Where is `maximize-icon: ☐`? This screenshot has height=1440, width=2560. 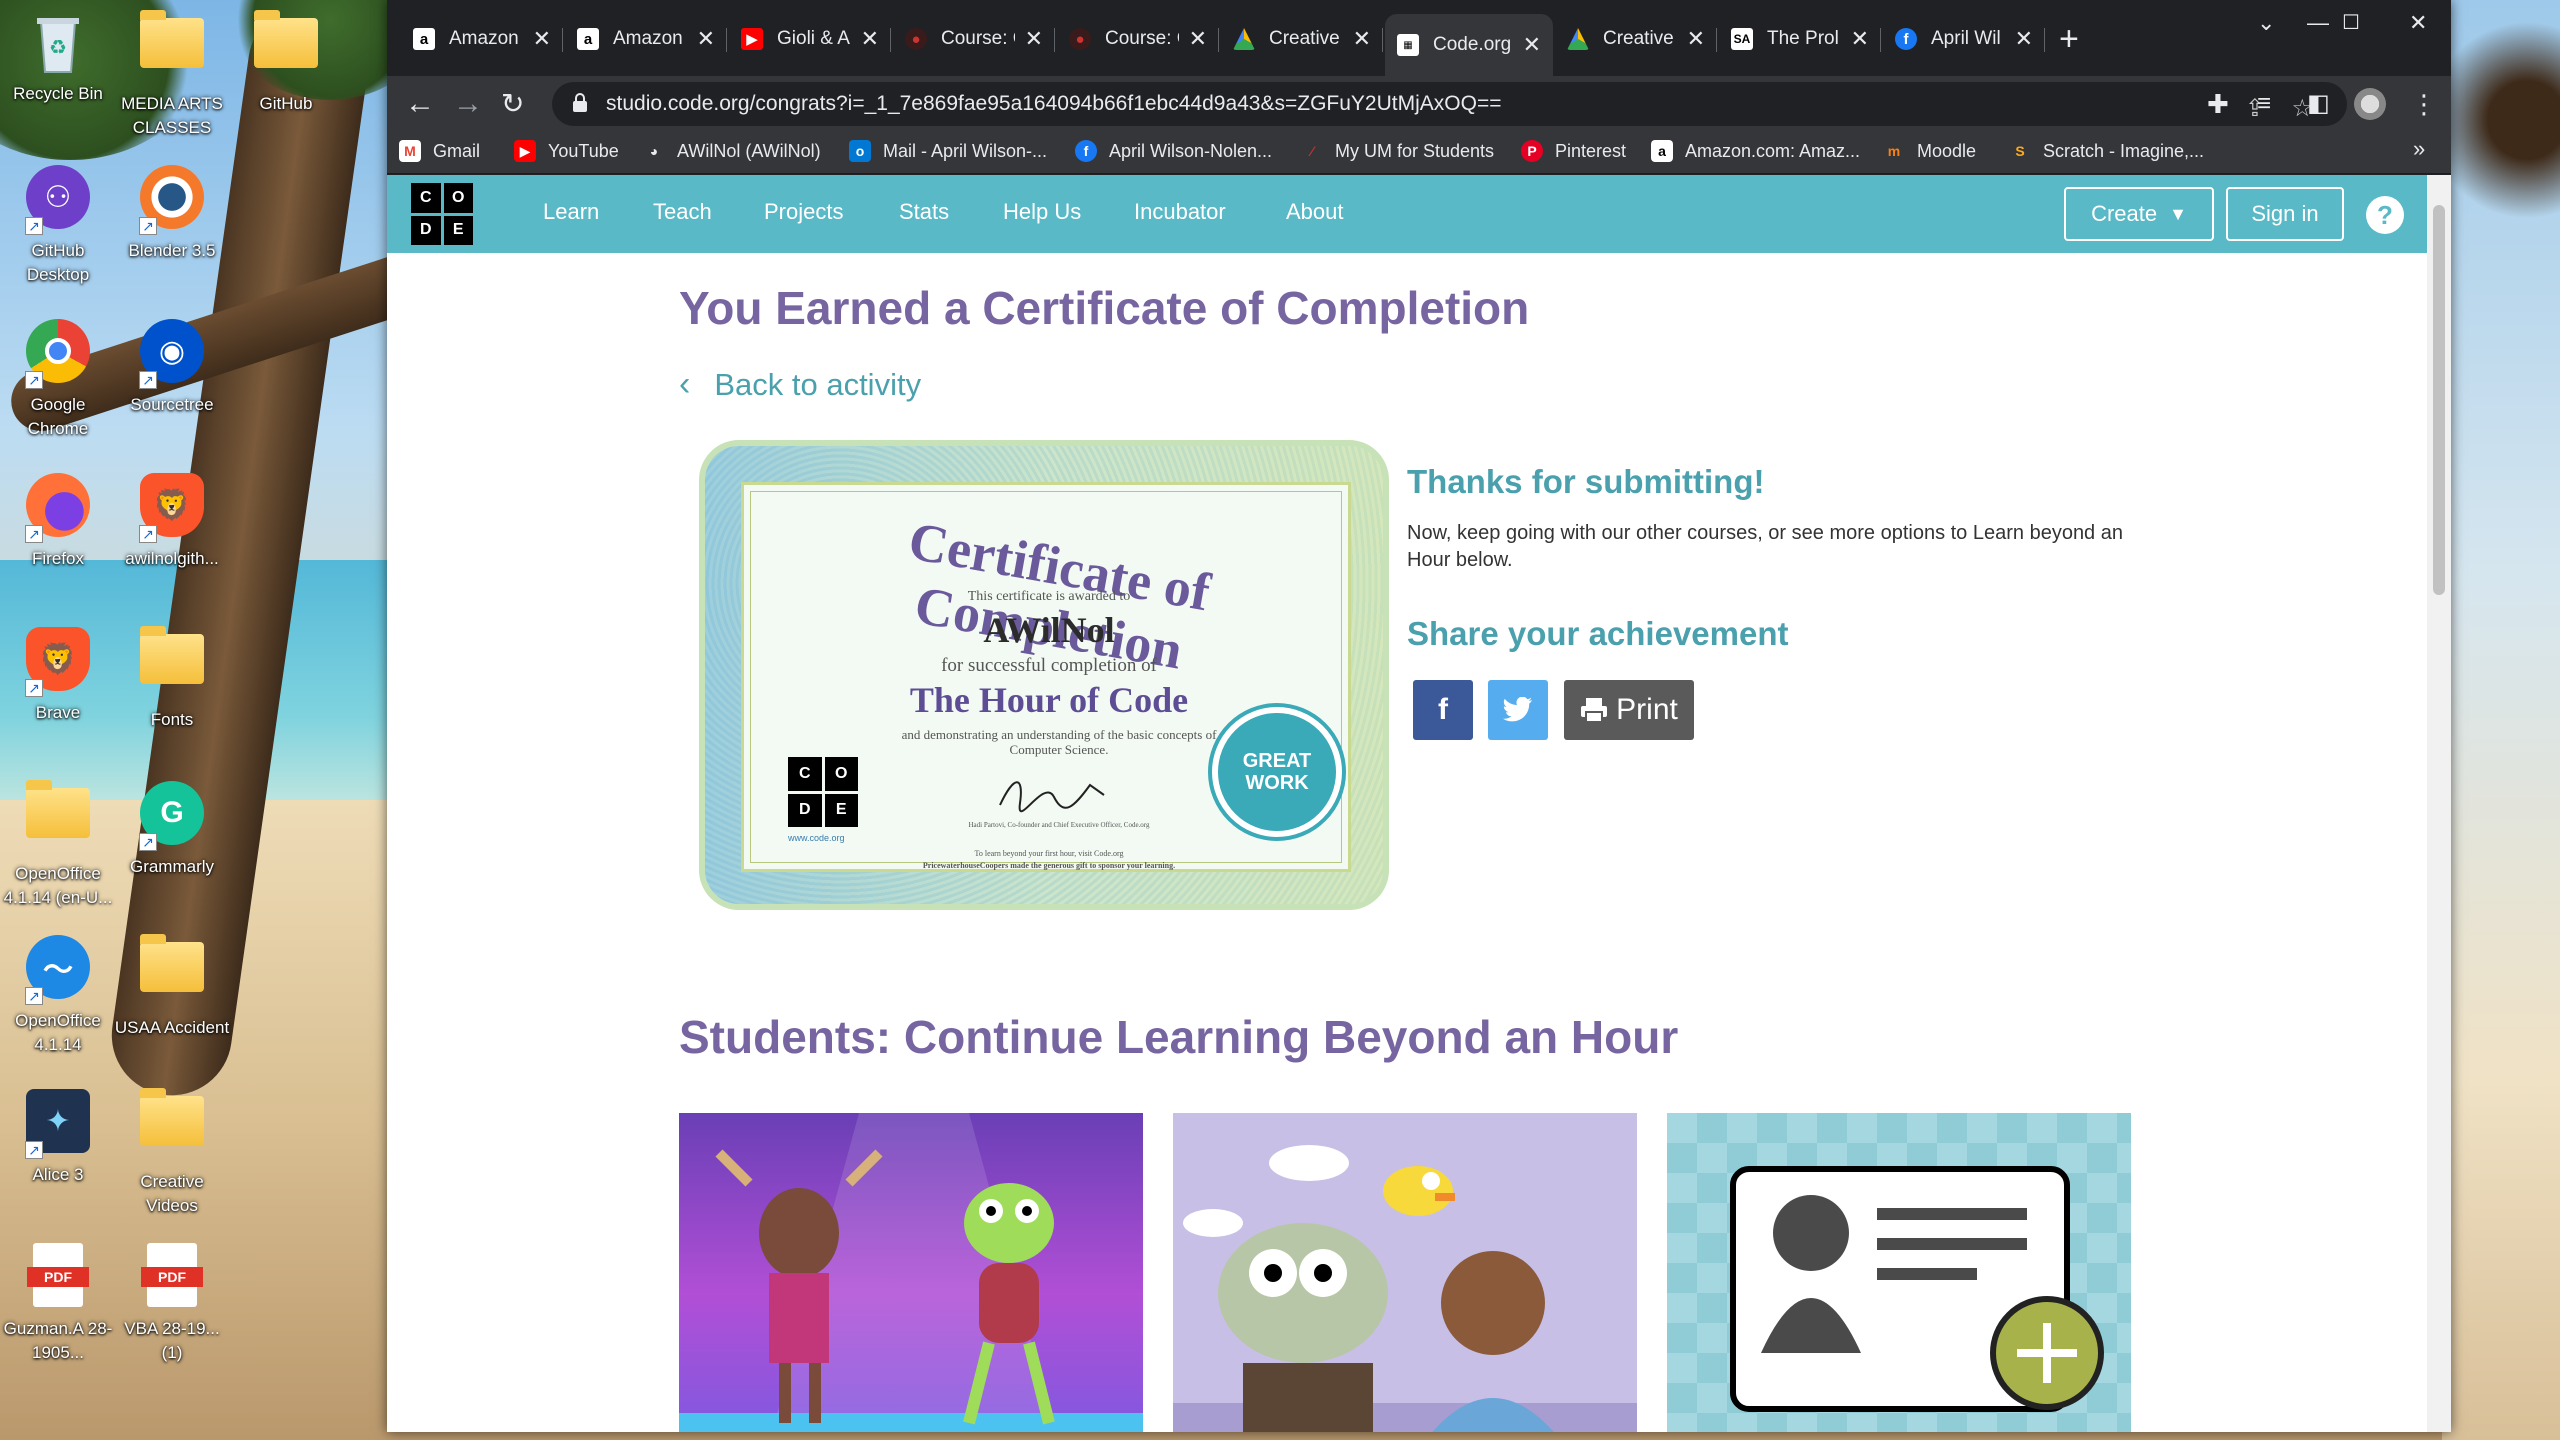 maximize-icon: ☐ is located at coordinates (2351, 22).